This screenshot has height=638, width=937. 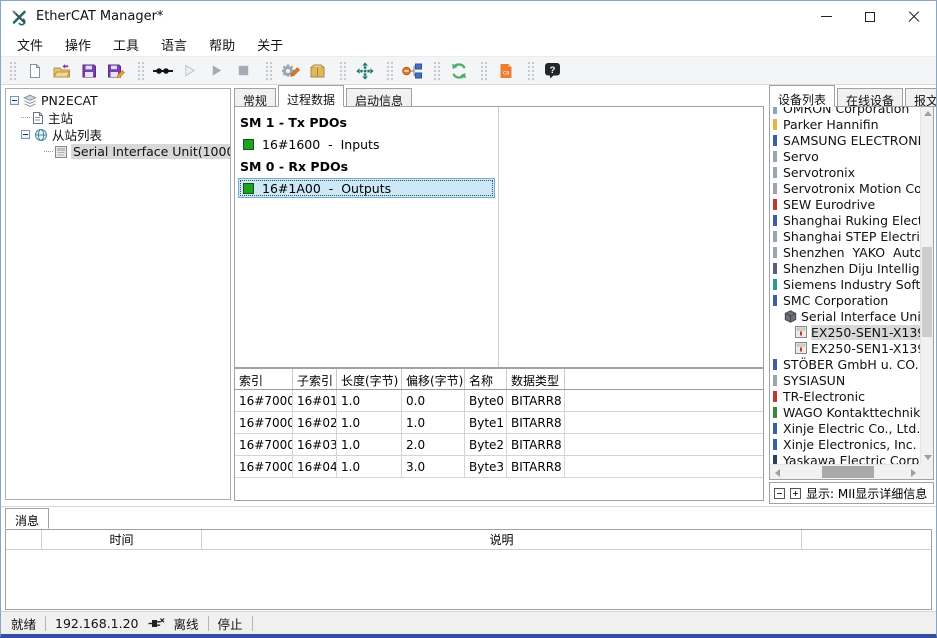 What do you see at coordinates (499, 445) in the screenshot?
I see `table-row: 16#7000 16#03 1.0 2.0 Byte2 BITARR8` at bounding box center [499, 445].